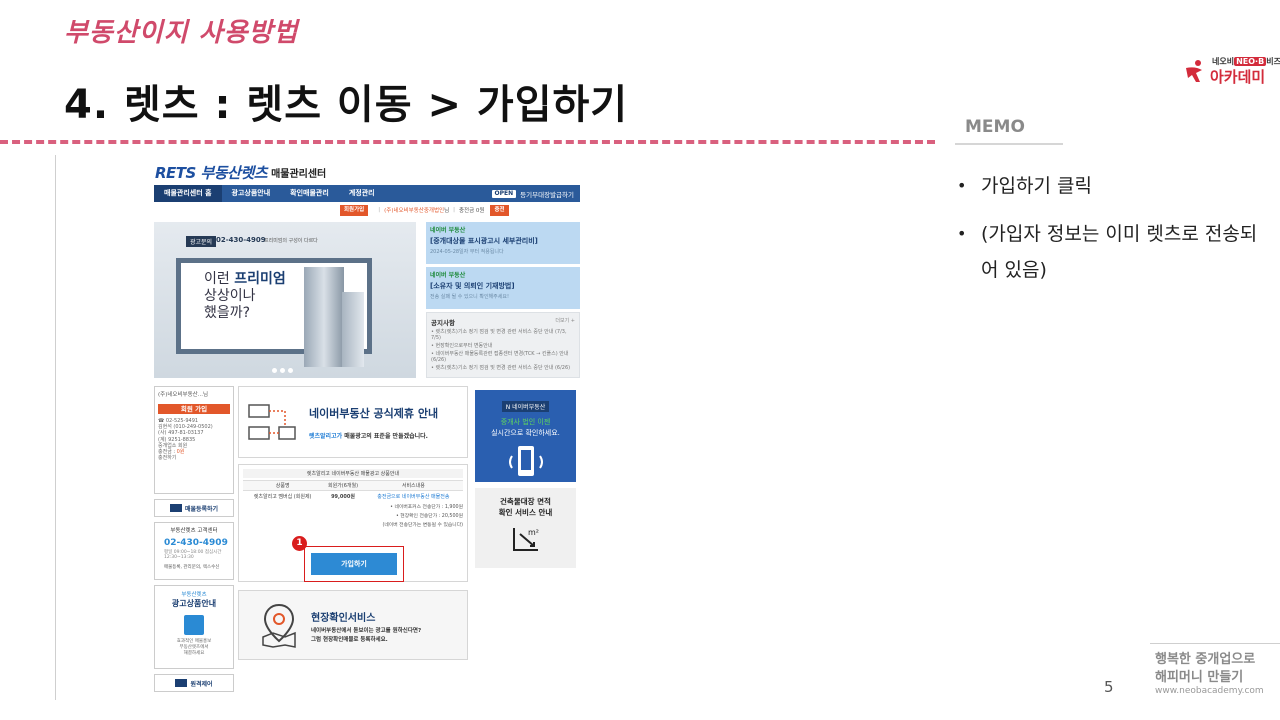  I want to click on join-button: 가입하기, so click(354, 564).